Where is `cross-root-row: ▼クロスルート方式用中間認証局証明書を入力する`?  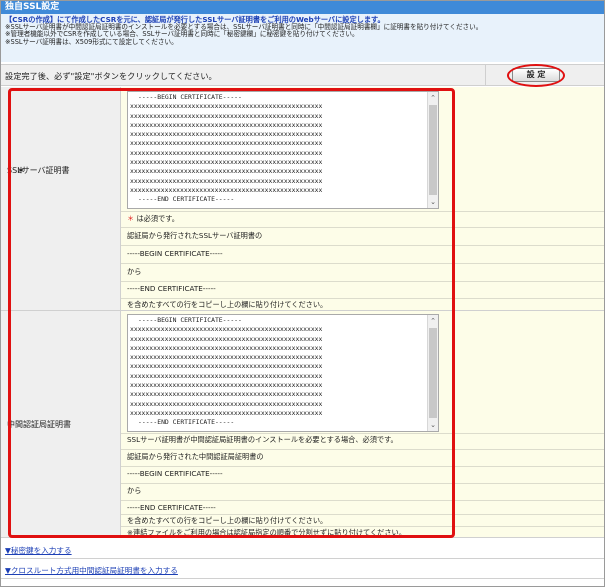 cross-root-row: ▼クロスルート方式用中間認証局証明書を入力する is located at coordinates (302, 569).